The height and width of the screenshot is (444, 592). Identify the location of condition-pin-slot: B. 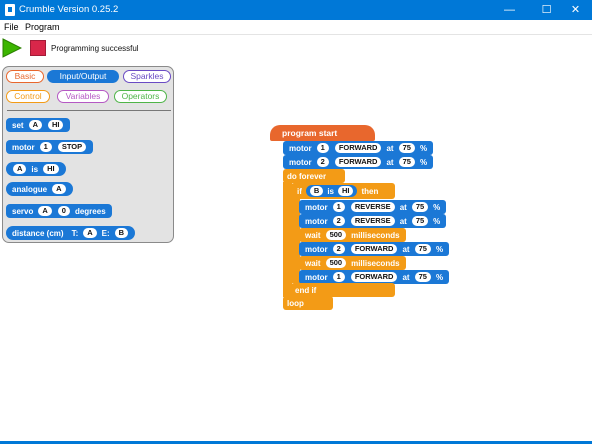
(316, 191).